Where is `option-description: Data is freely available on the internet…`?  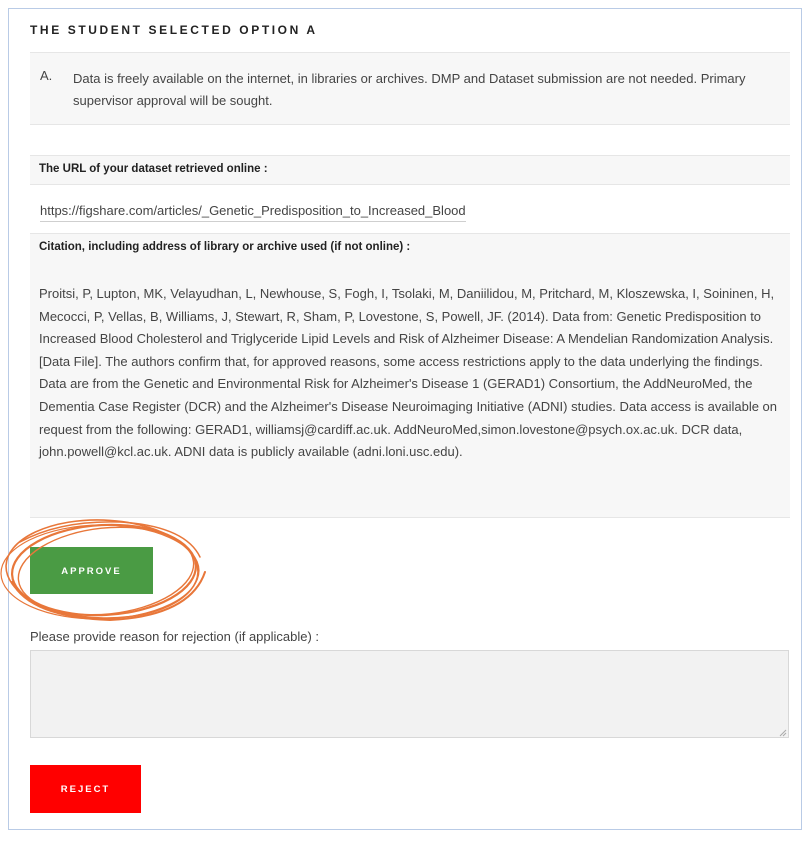
option-description: Data is freely available on the internet… is located at coordinates (409, 89).